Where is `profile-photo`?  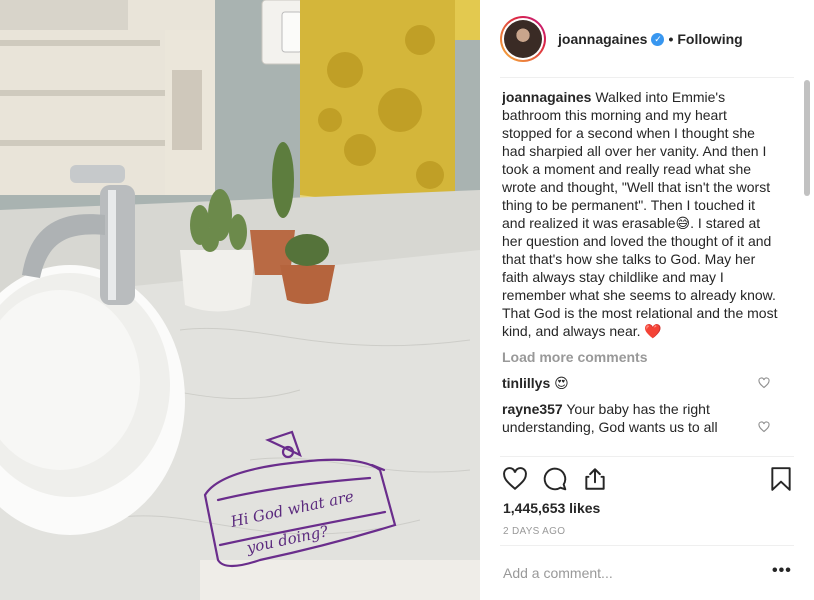 profile-photo is located at coordinates (523, 39).